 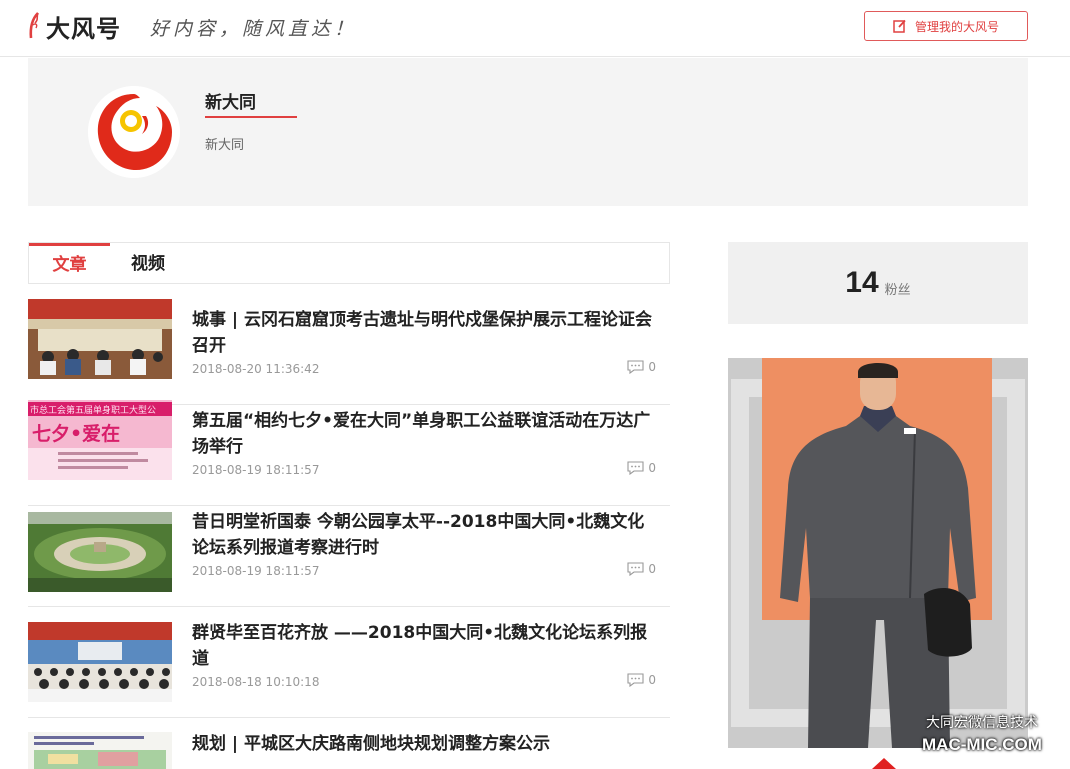 I want to click on manage-account-button: 管理我的大风号, so click(x=946, y=26).